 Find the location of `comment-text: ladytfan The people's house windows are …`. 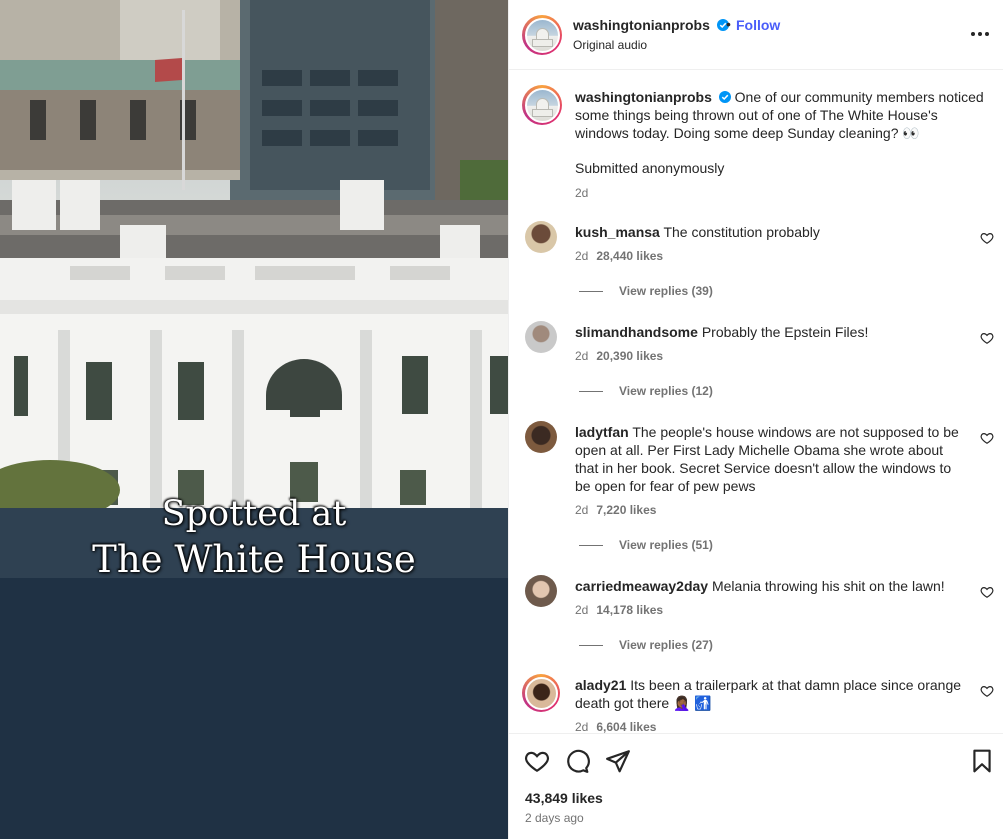

comment-text: ladytfan The people's house windows are … is located at coordinates (772, 459).